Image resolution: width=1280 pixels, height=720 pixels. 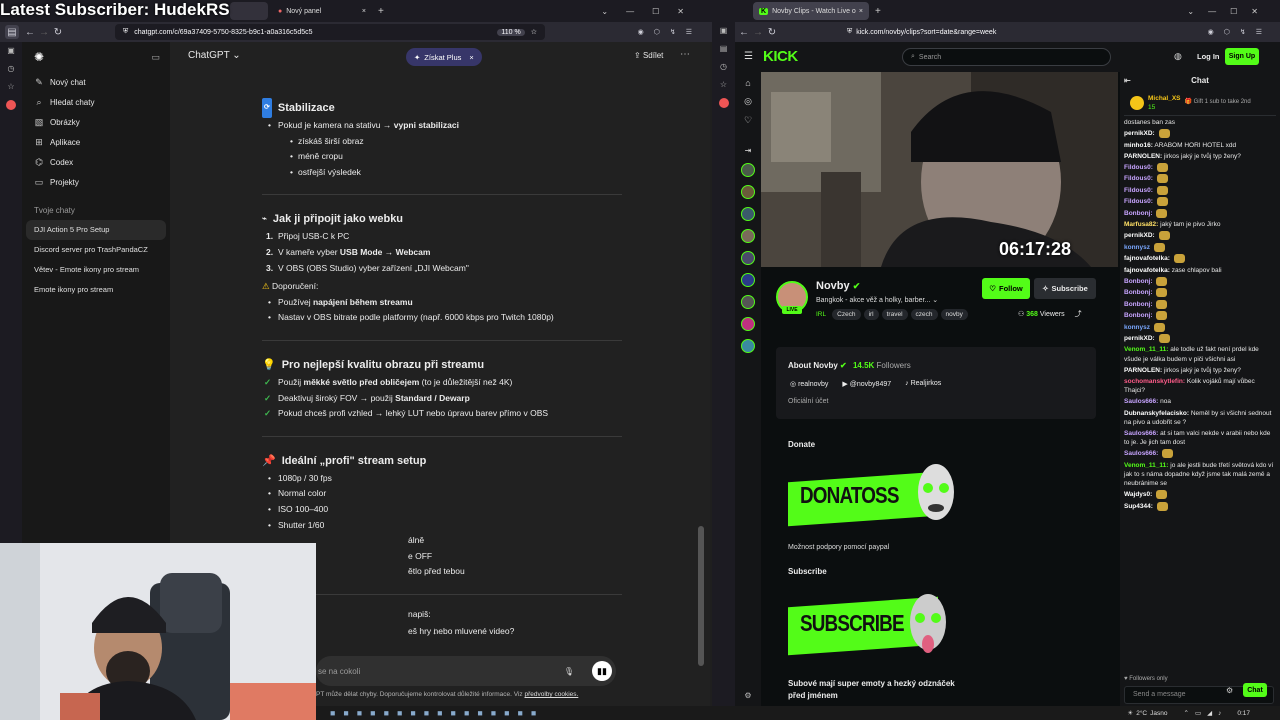 I want to click on follow-button: ♡ Follow, so click(x=1006, y=288).